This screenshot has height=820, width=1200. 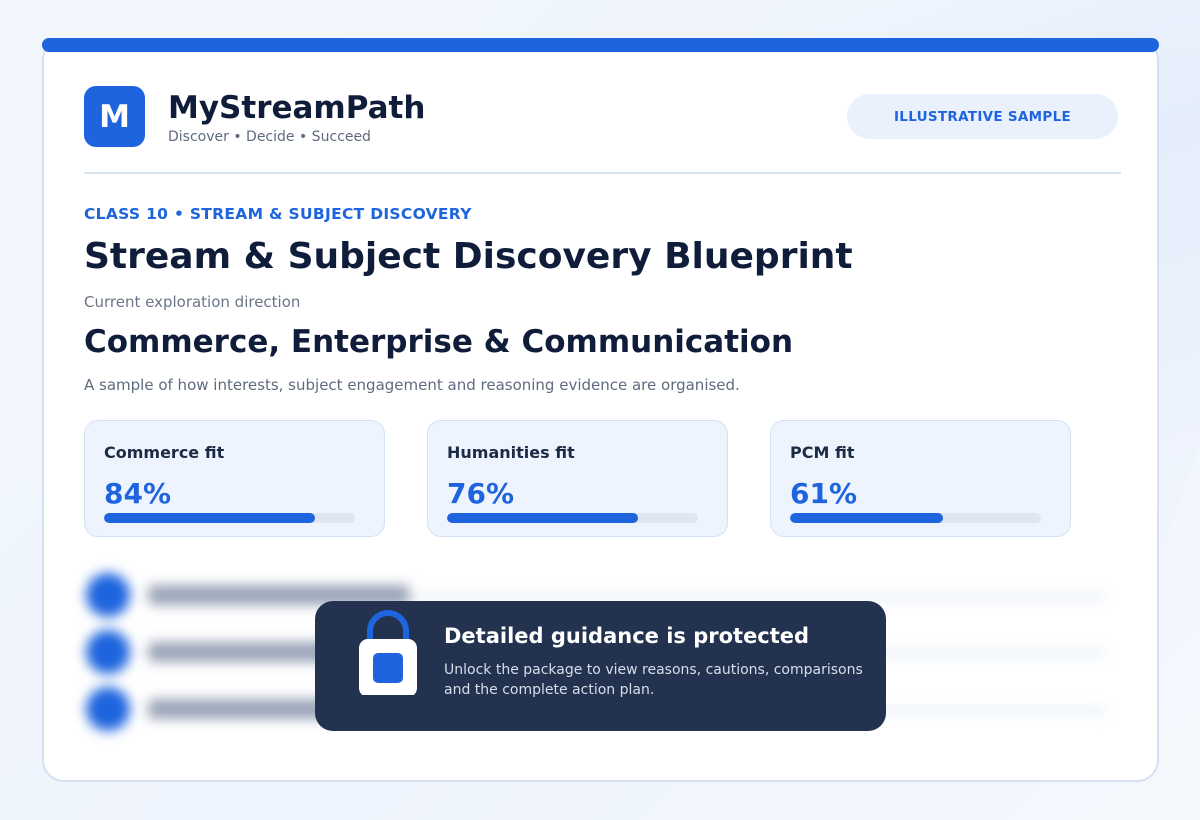 I want to click on fit-percentage: 84%, so click(x=138, y=493).